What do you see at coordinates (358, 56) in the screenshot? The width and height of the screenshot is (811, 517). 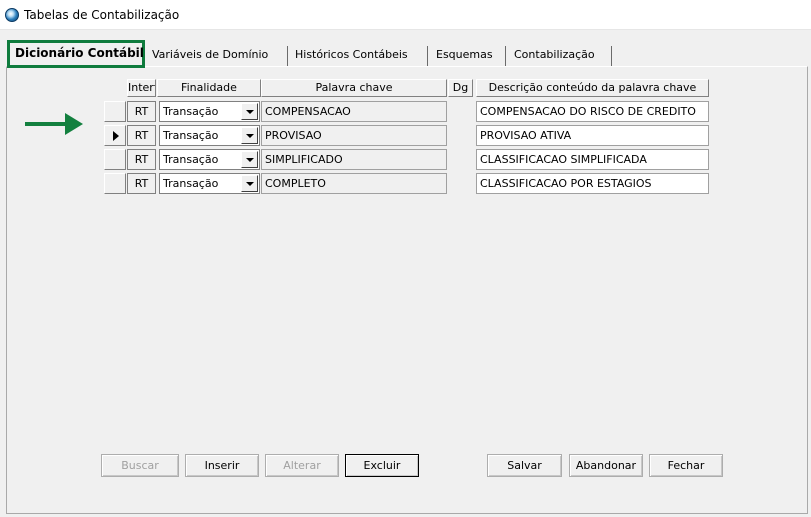 I see `tab-historicos-contabeis: Históricos Contábeis` at bounding box center [358, 56].